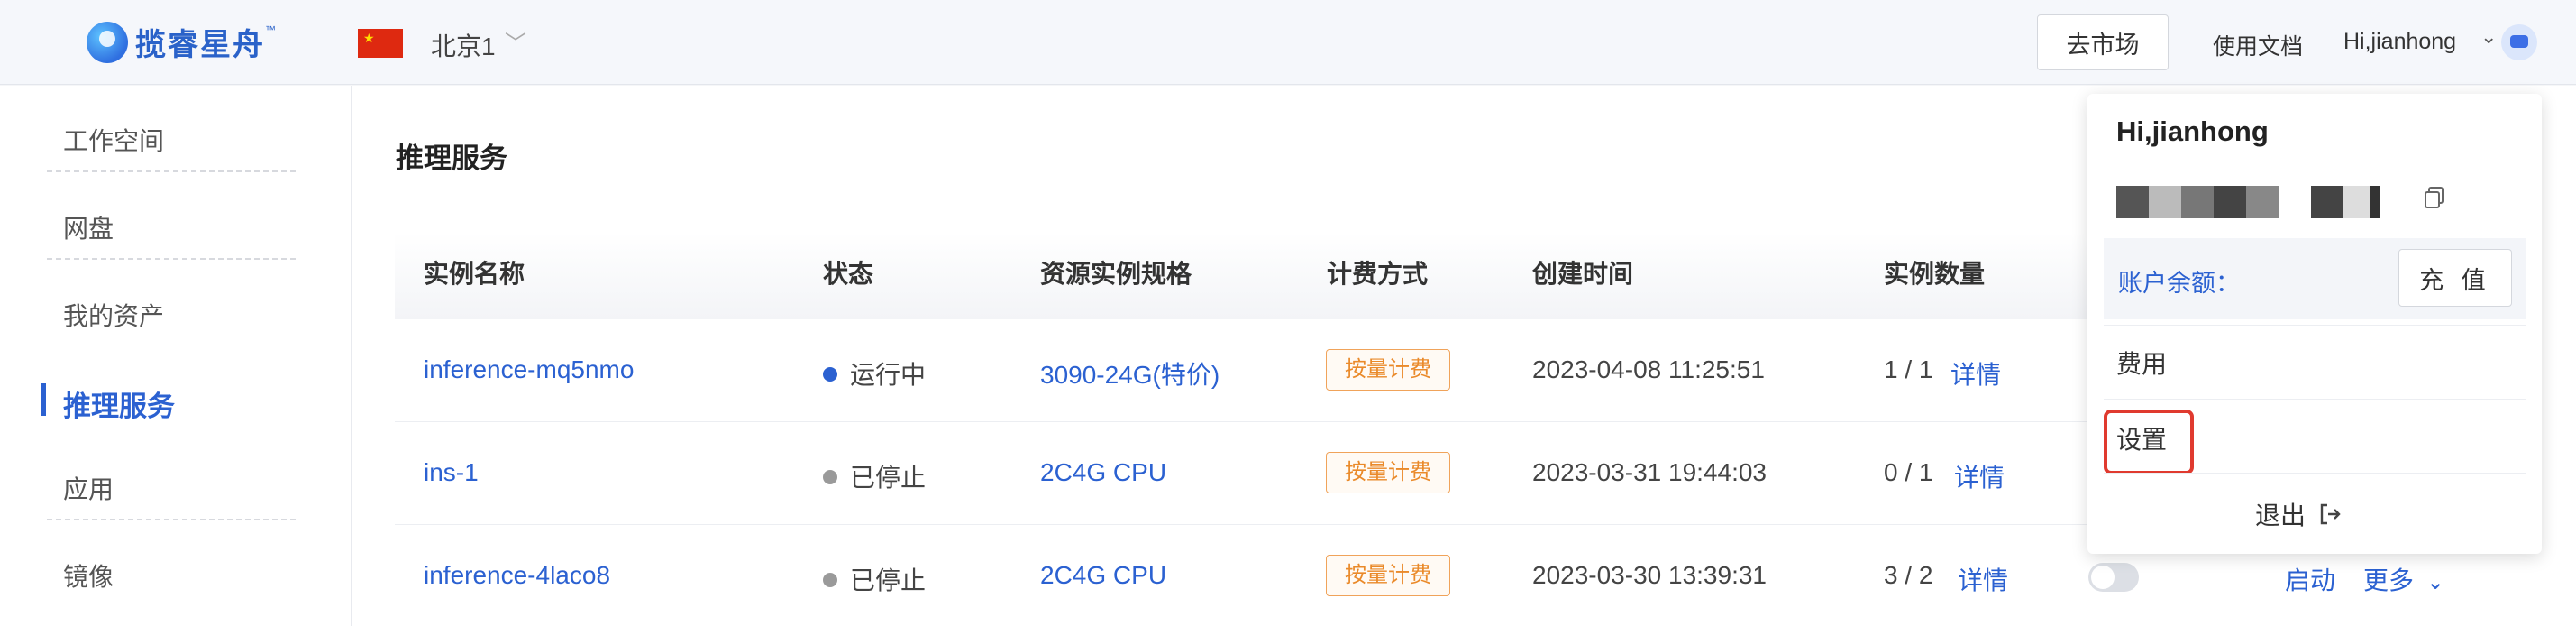 This screenshot has height=626, width=2576. Describe the element at coordinates (1129, 373) in the screenshot. I see `spec-link: 3090-24G(特价)` at that location.